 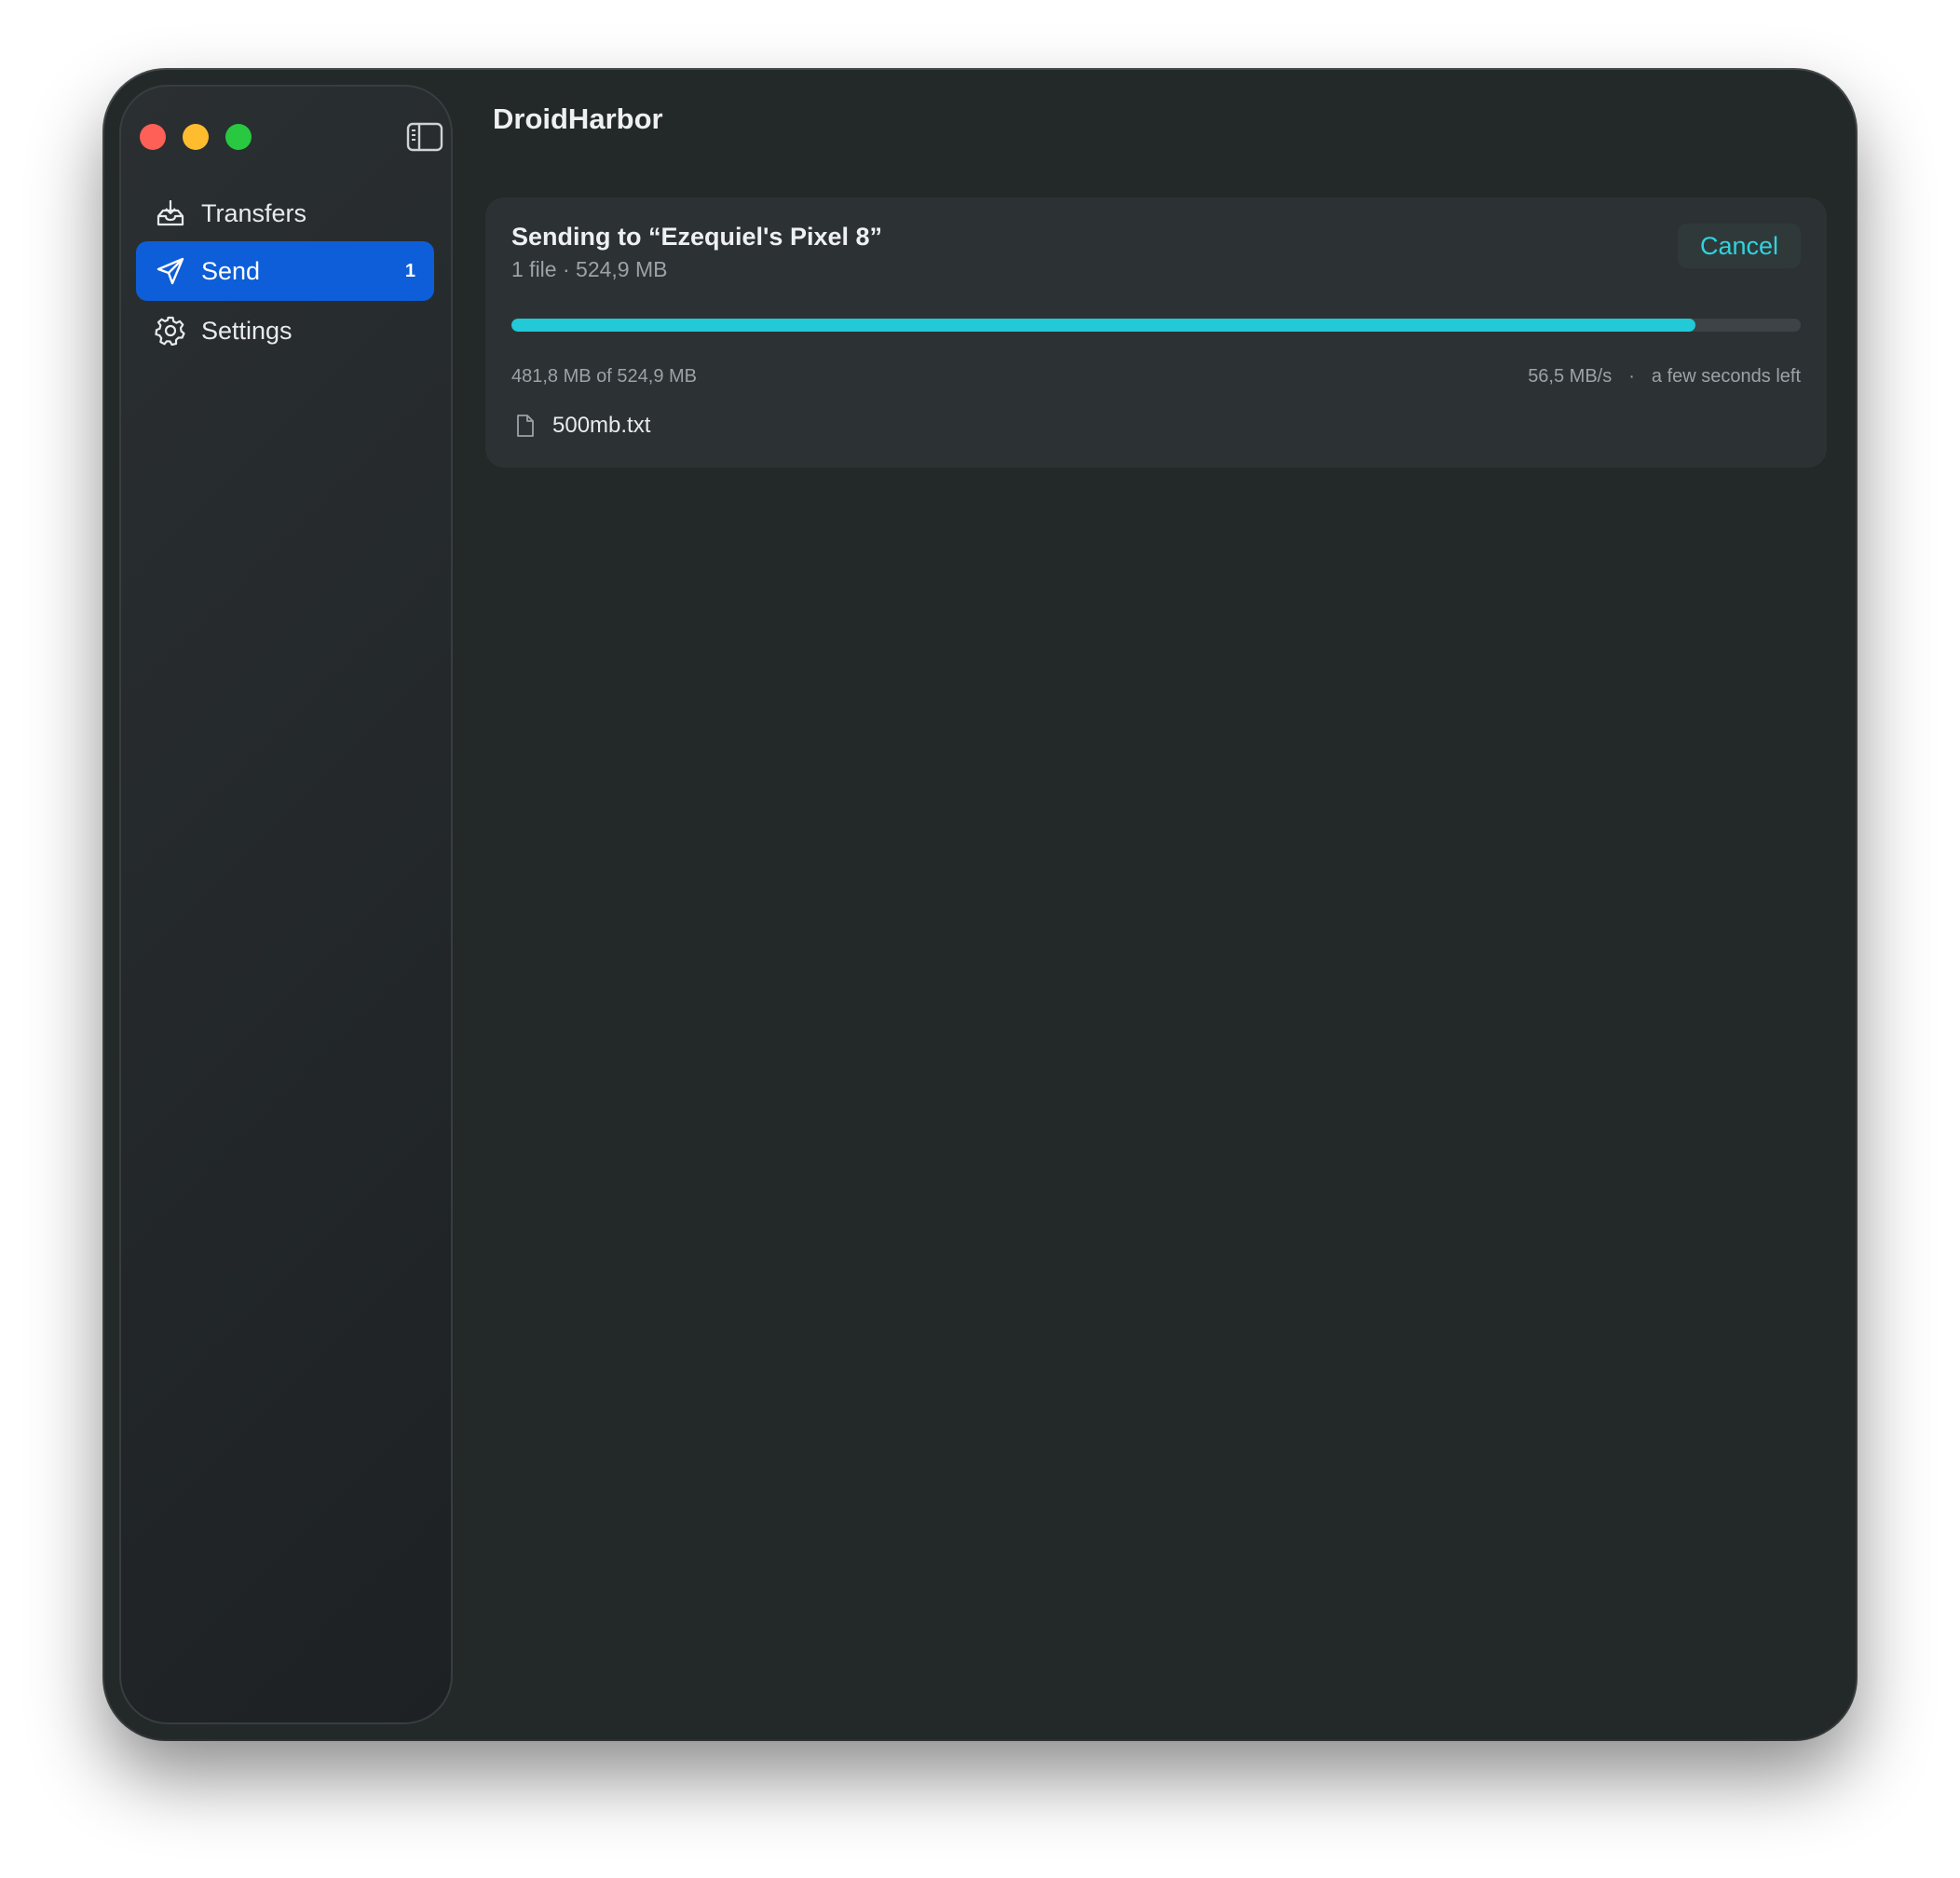 I want to click on transfer-speed: 56,5 MB/s, so click(x=1570, y=376).